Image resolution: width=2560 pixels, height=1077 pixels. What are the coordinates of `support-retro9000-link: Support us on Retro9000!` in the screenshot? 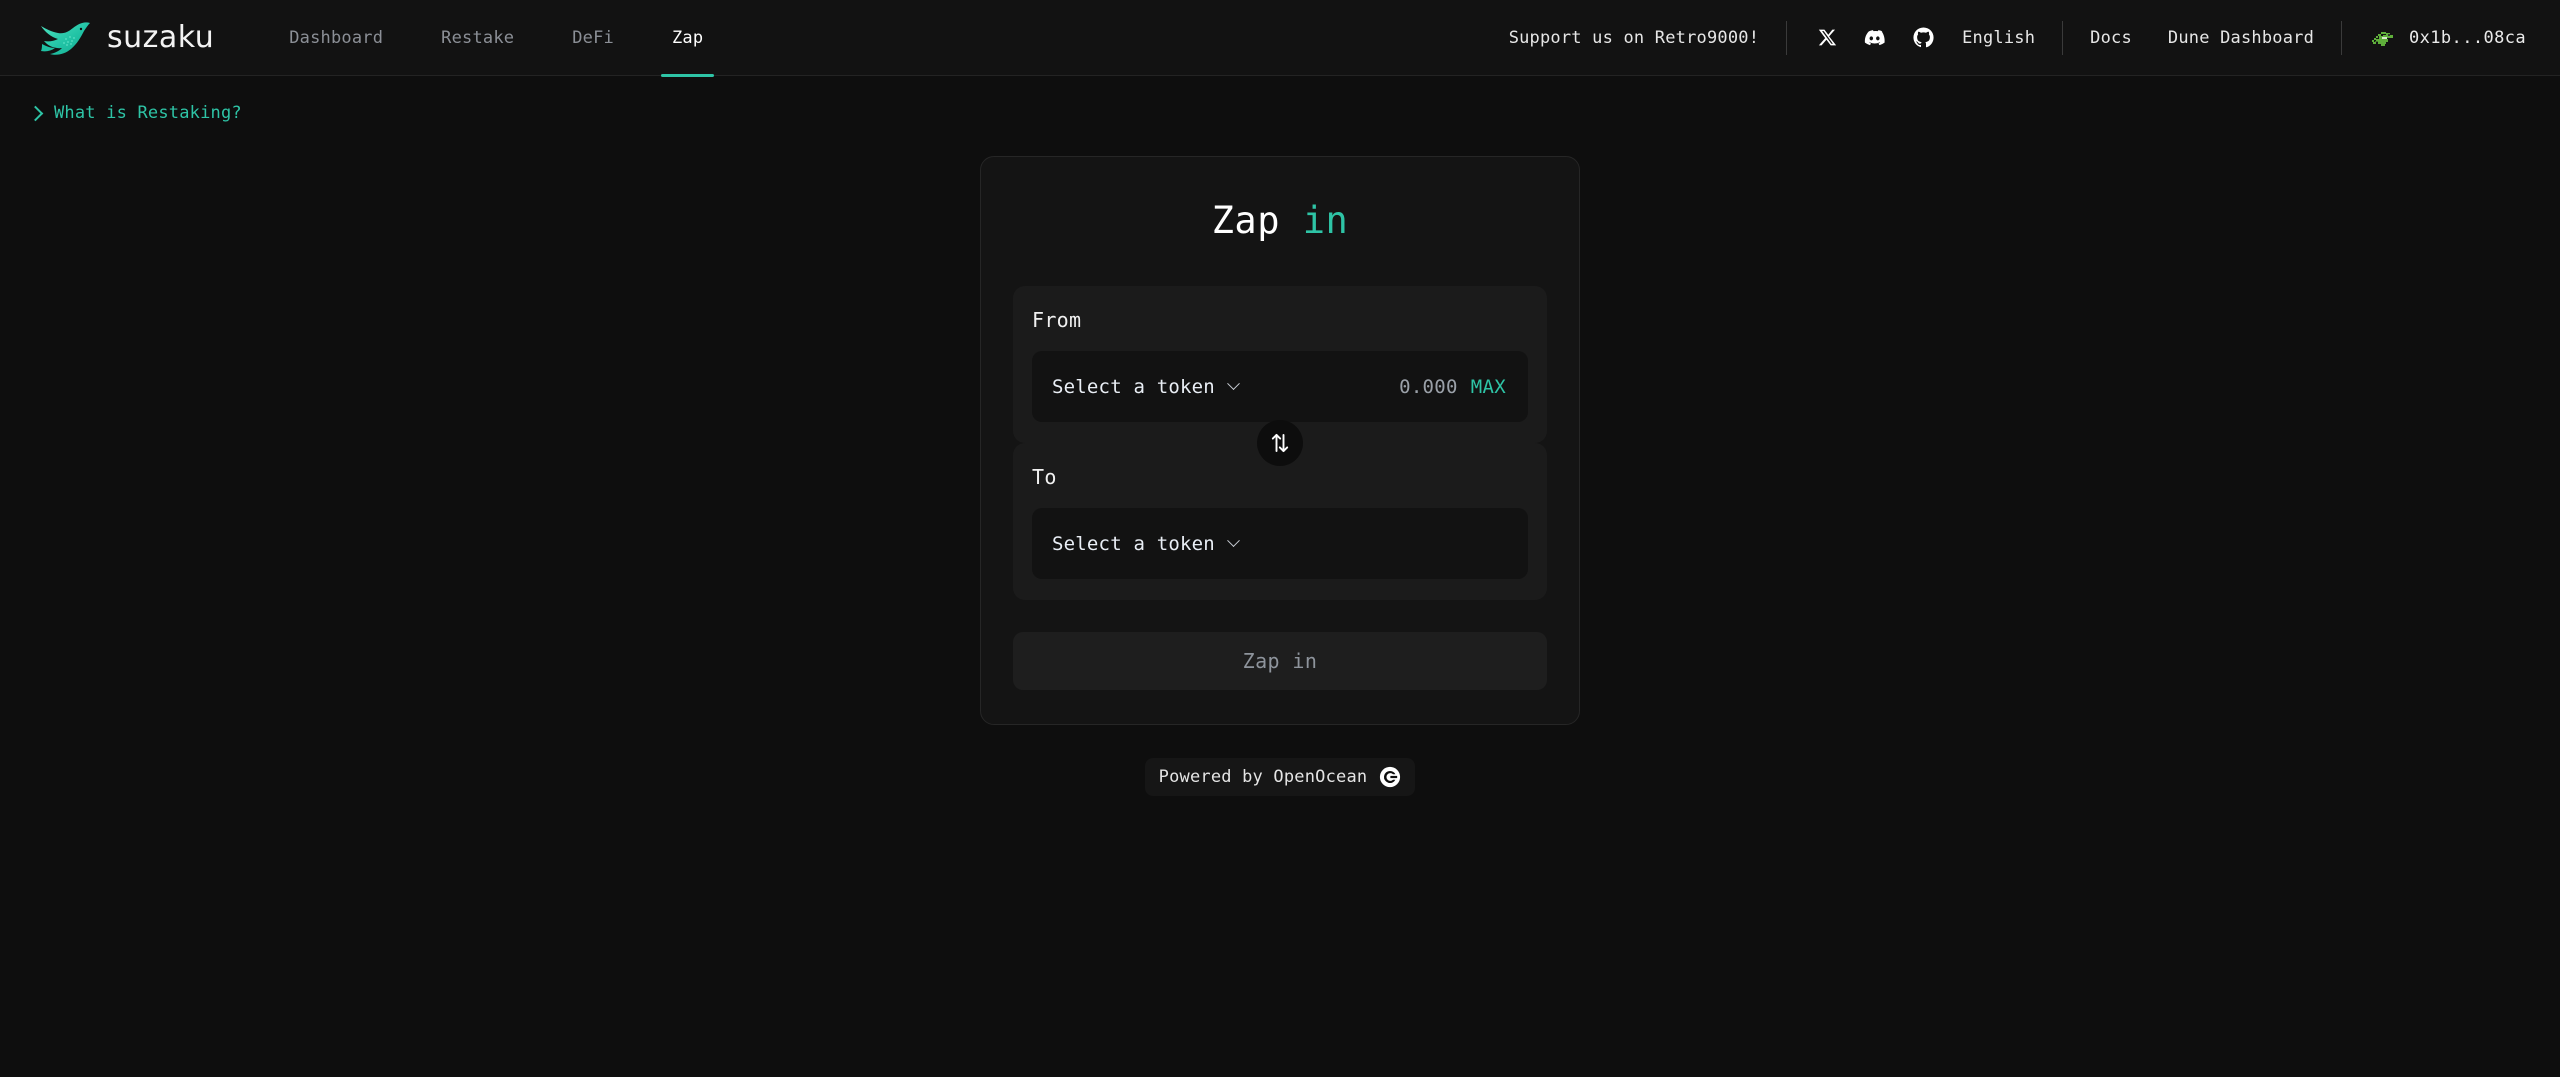 It's located at (1634, 38).